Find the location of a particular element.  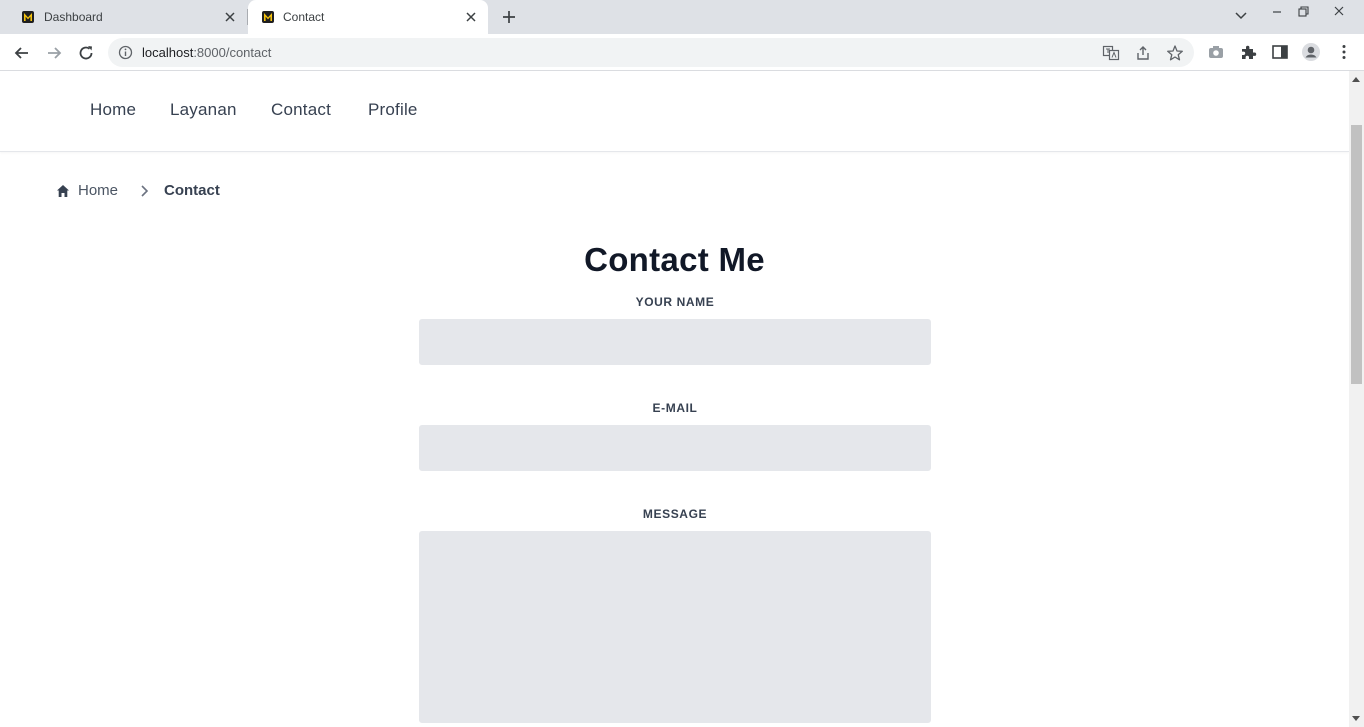

translate-icon is located at coordinates (1111, 53).